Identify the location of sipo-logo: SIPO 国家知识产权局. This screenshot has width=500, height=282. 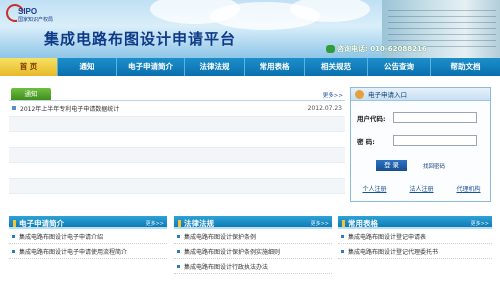
(34, 13).